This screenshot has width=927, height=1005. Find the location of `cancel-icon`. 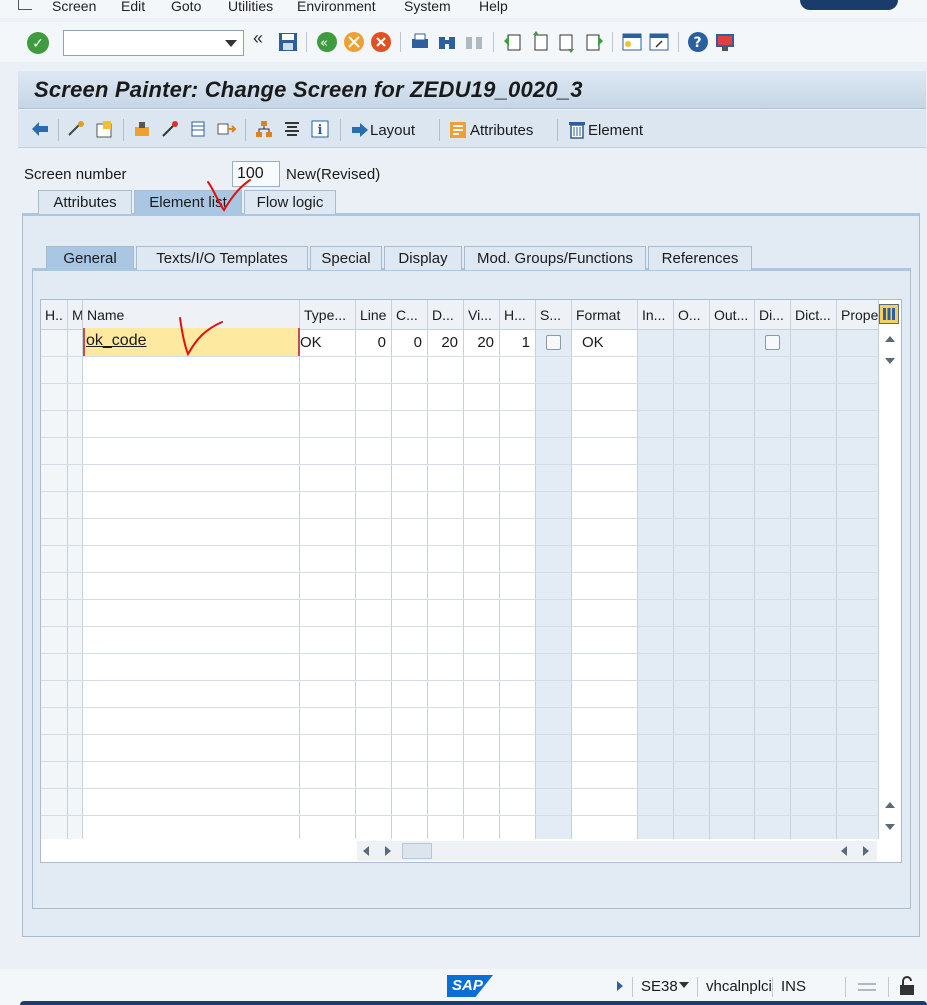

cancel-icon is located at coordinates (381, 42).